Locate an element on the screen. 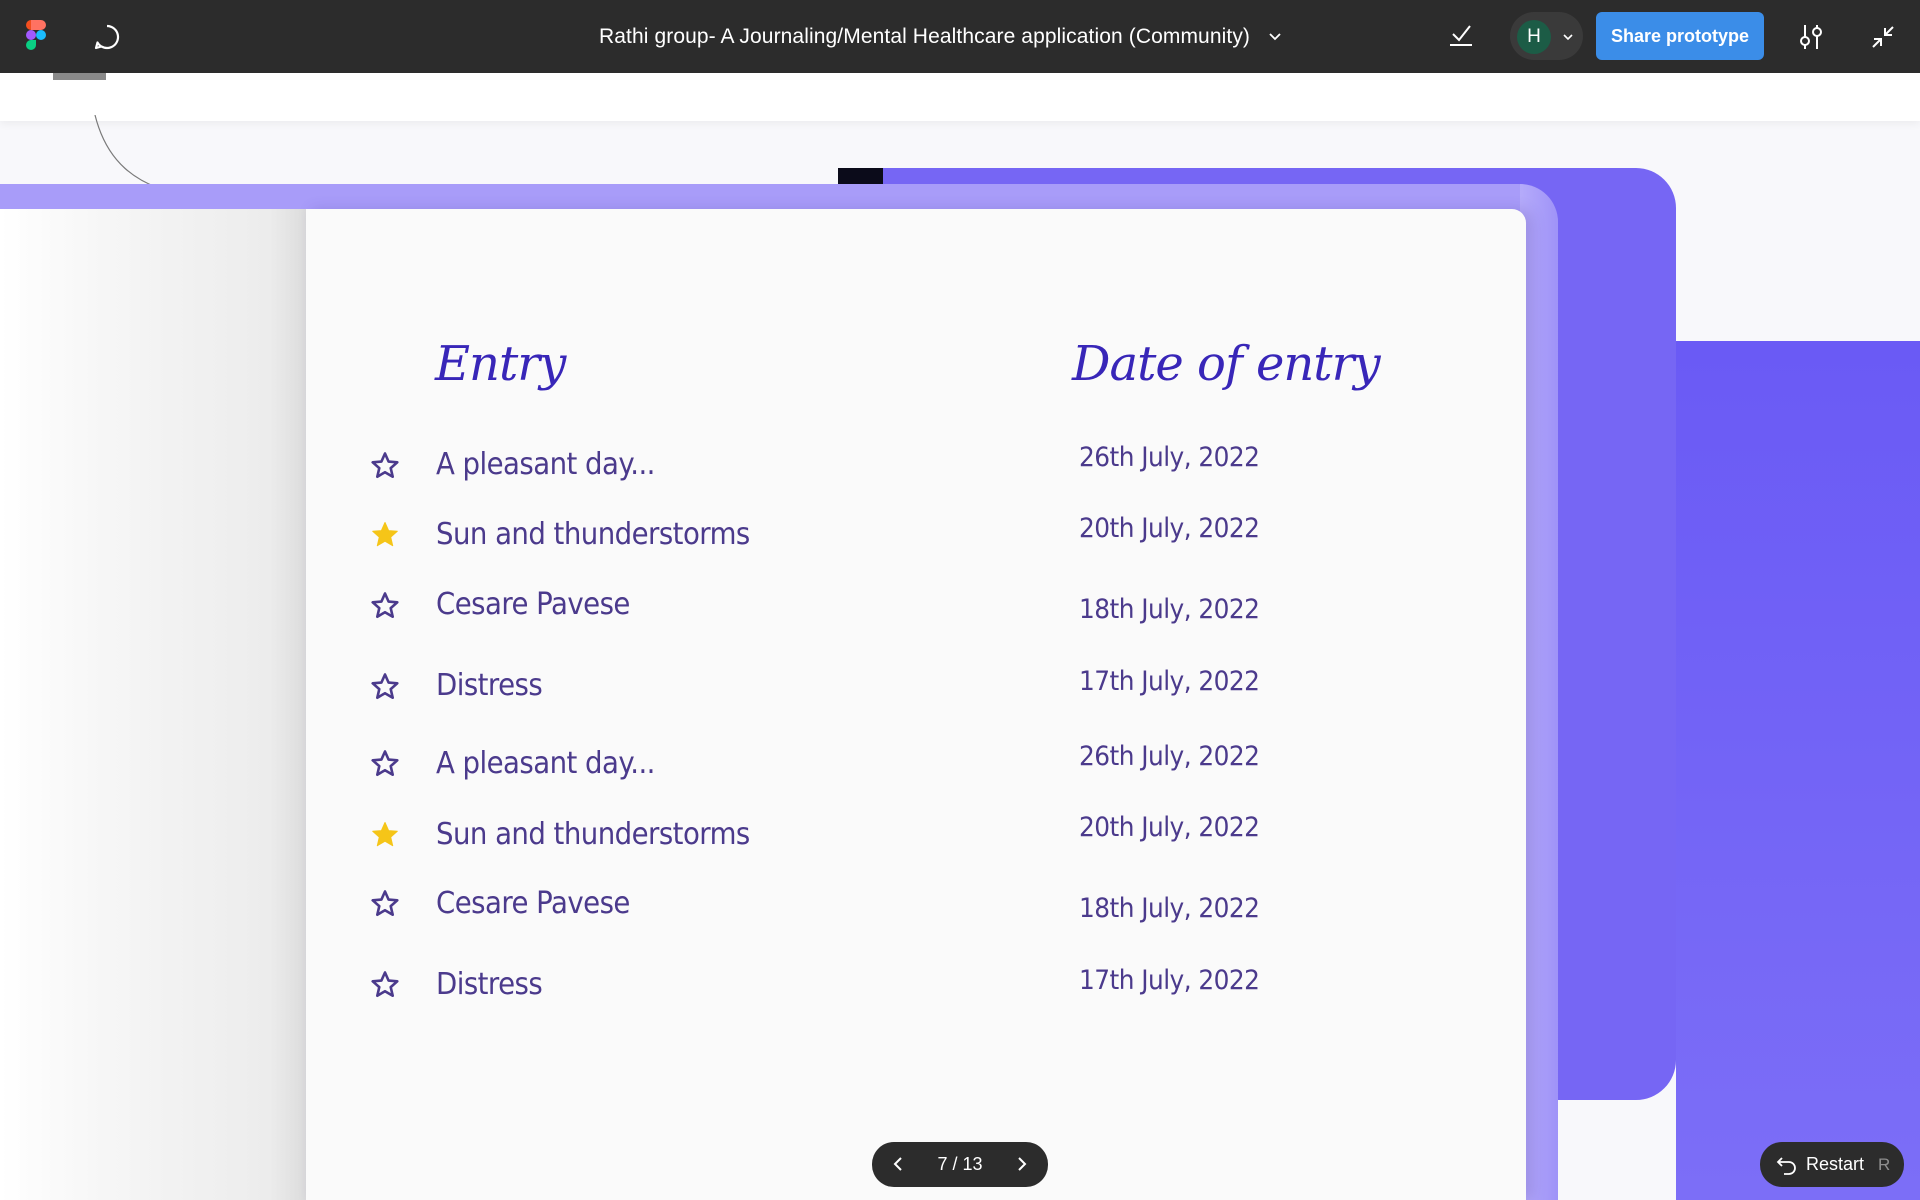  entry-column-heading: Entry is located at coordinates (500, 364).